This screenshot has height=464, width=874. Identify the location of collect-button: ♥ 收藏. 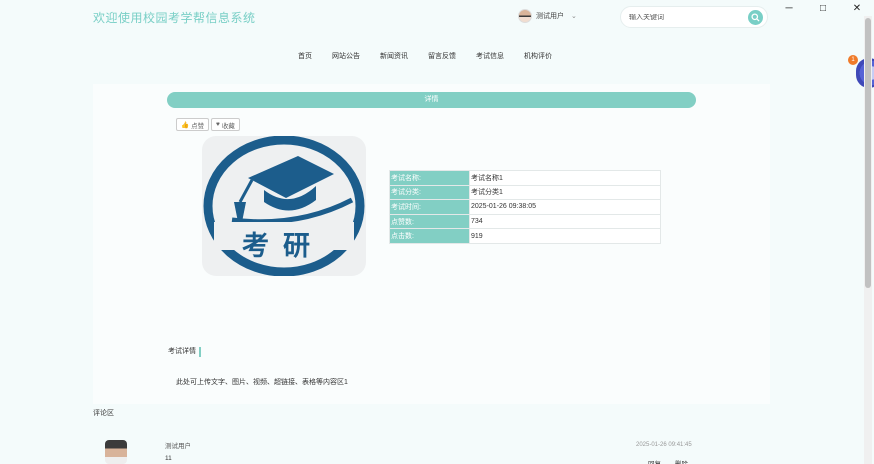
(225, 124).